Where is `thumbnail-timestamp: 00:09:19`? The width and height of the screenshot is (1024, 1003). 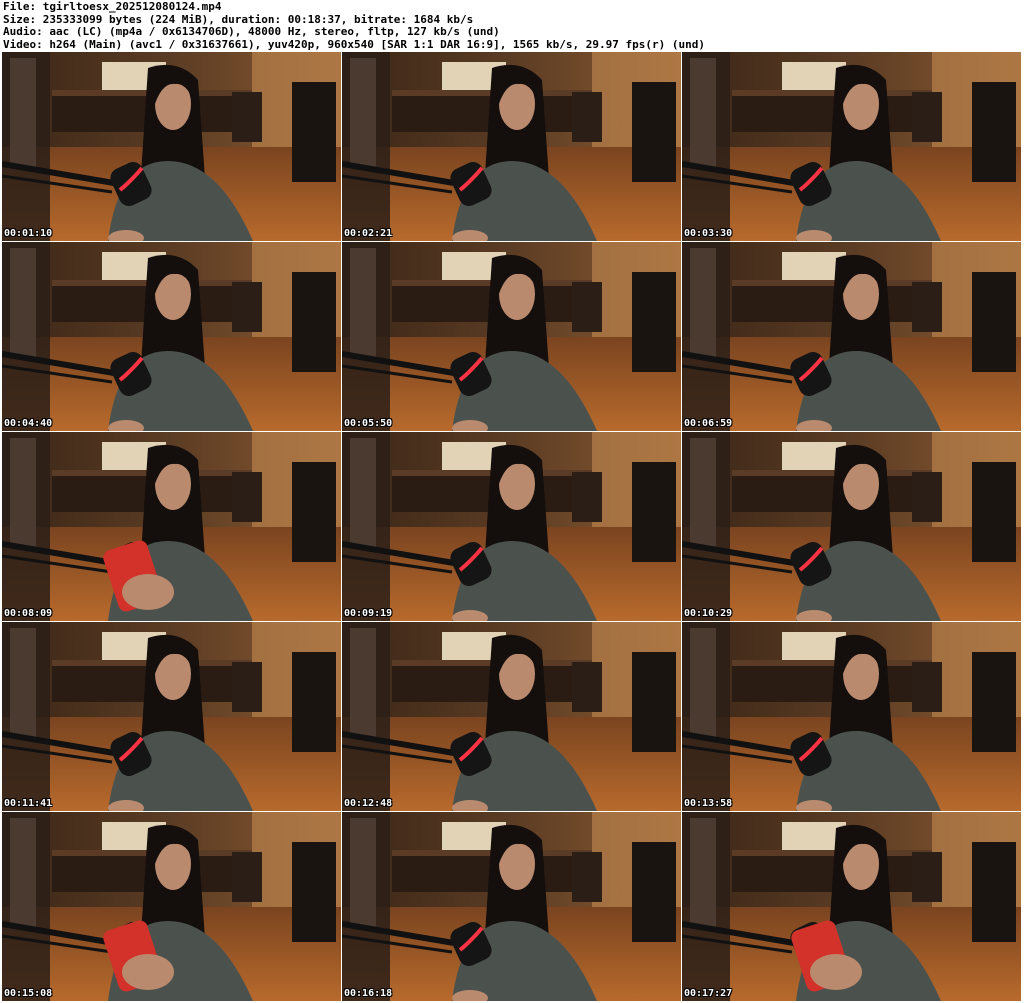
thumbnail-timestamp: 00:09:19 is located at coordinates (368, 613).